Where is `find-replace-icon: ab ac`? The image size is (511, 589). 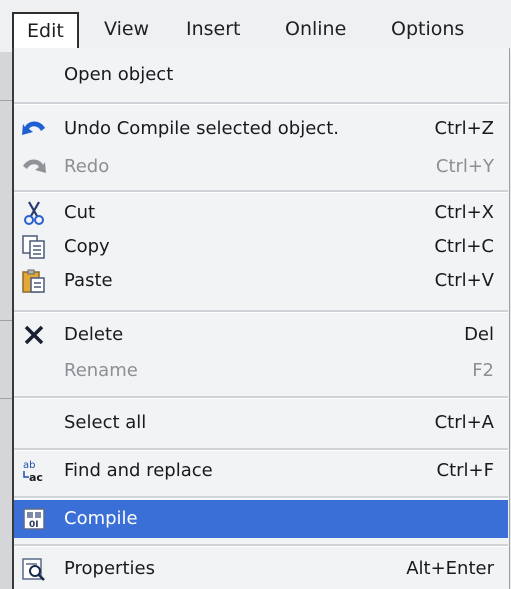 find-replace-icon: ab ac is located at coordinates (34, 471).